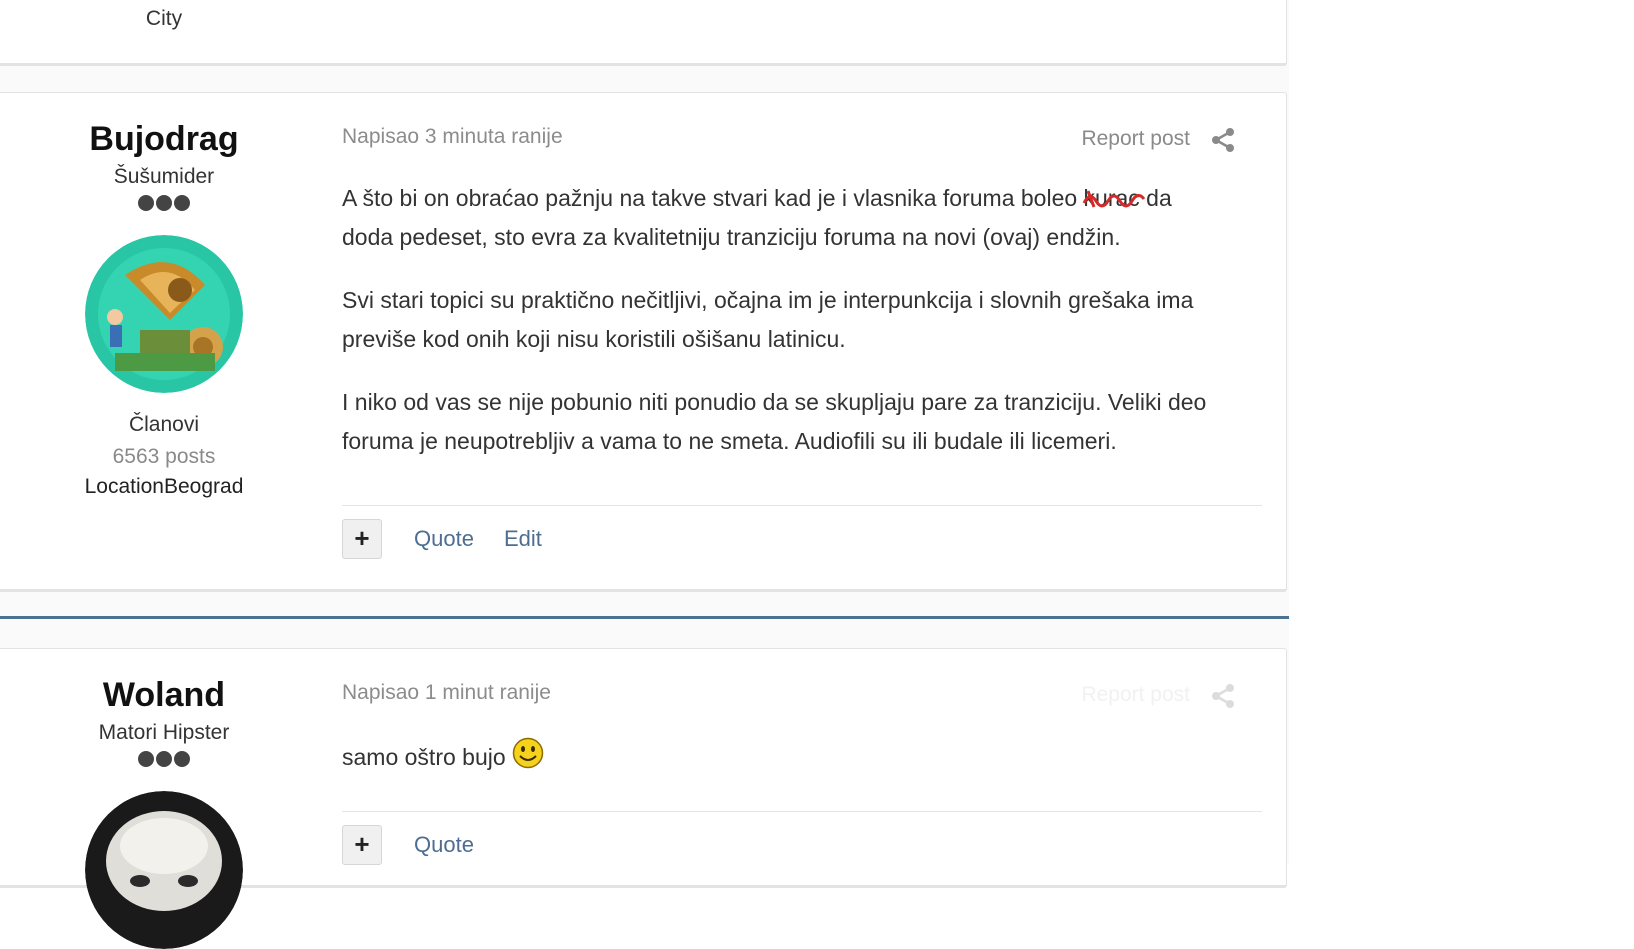 This screenshot has height=949, width=1634. What do you see at coordinates (164, 176) in the screenshot?
I see `author-rank: Šušumider` at bounding box center [164, 176].